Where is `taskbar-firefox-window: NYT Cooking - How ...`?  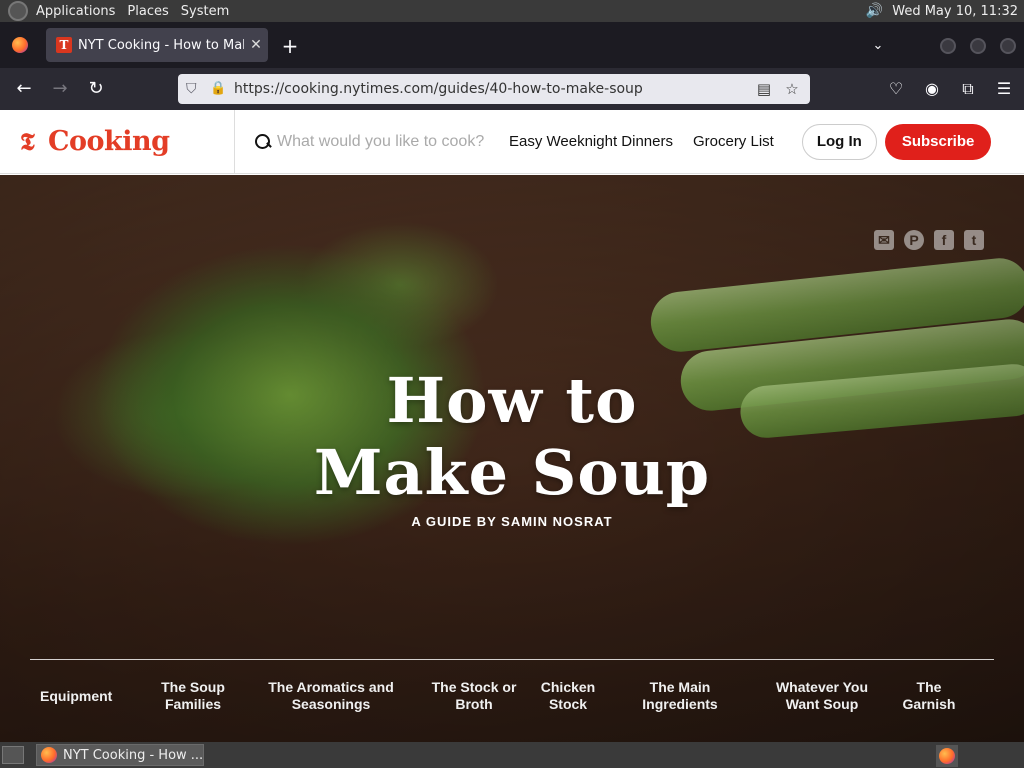 taskbar-firefox-window: NYT Cooking - How ... is located at coordinates (120, 755).